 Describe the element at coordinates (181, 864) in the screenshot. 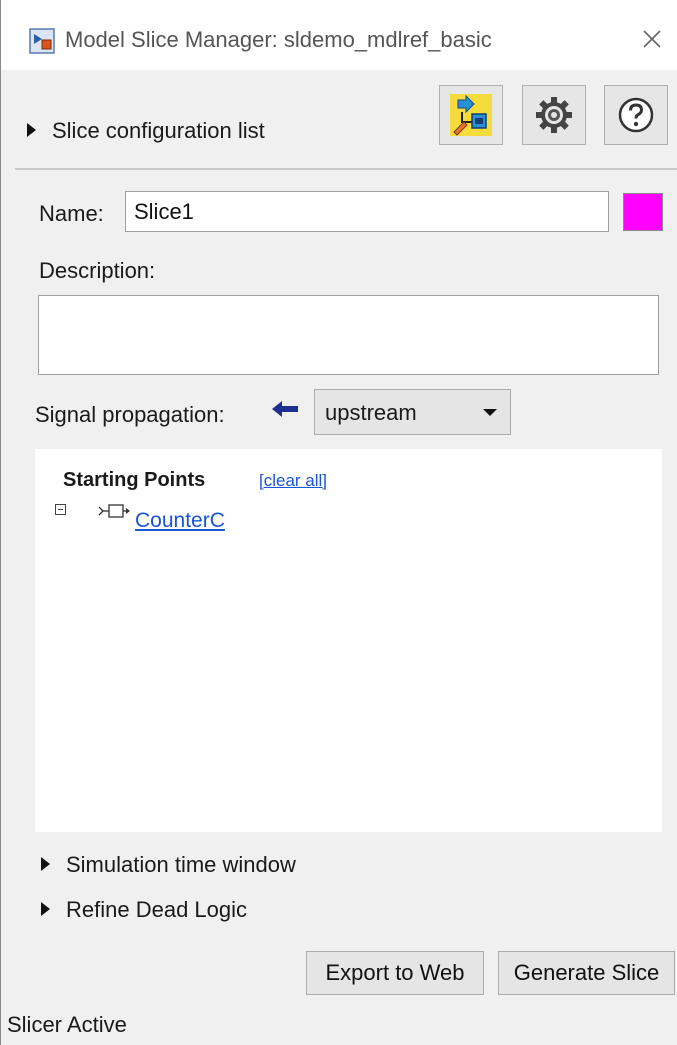

I see `simulation-time-window-label: Simulation time window` at that location.